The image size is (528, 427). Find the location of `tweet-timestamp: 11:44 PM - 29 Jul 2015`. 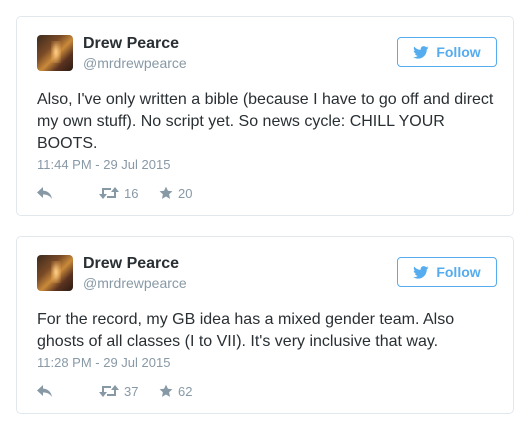

tweet-timestamp: 11:44 PM - 29 Jul 2015 is located at coordinates (103, 164).